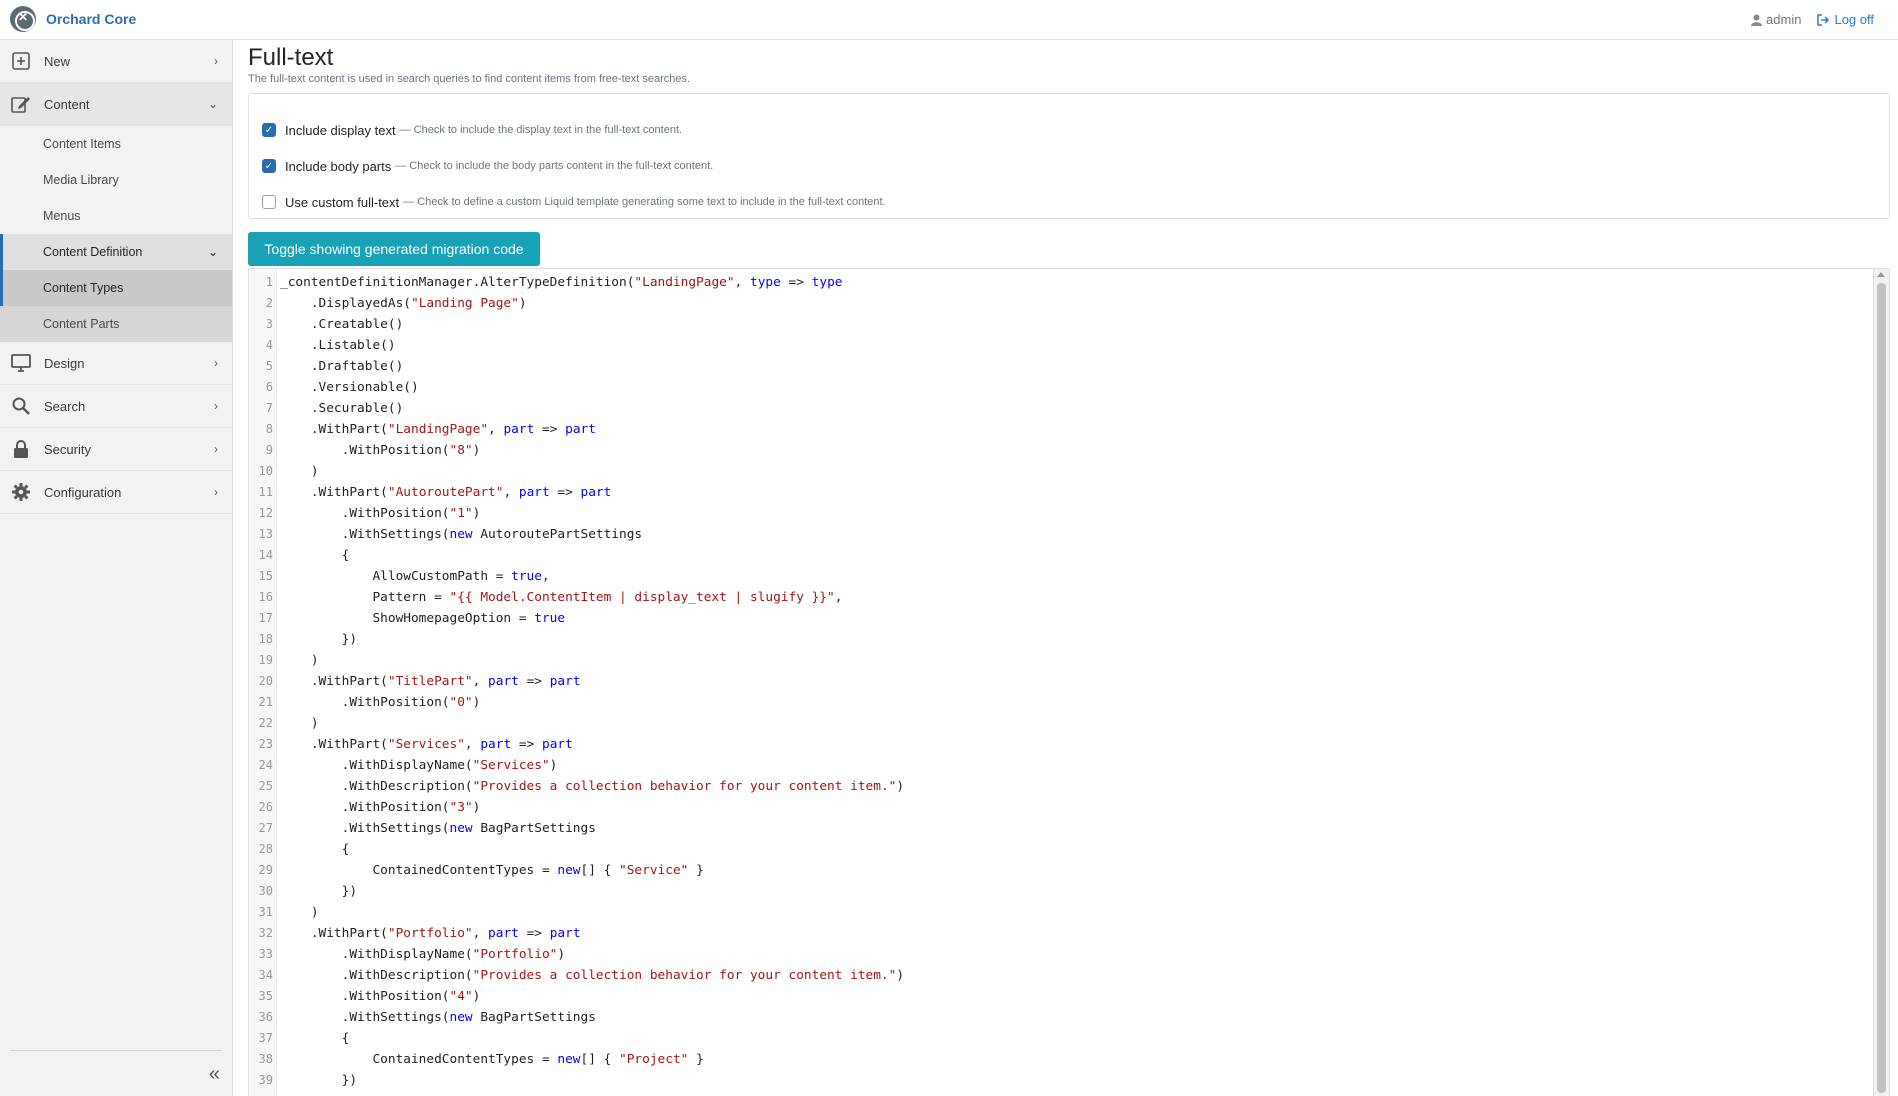 The image size is (1898, 1096). Describe the element at coordinates (265, 660) in the screenshot. I see `line-number: 19` at that location.